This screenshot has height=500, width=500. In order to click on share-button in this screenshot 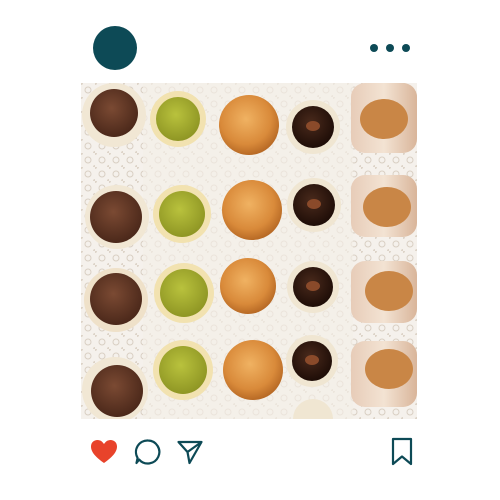, I will do `click(190, 452)`.